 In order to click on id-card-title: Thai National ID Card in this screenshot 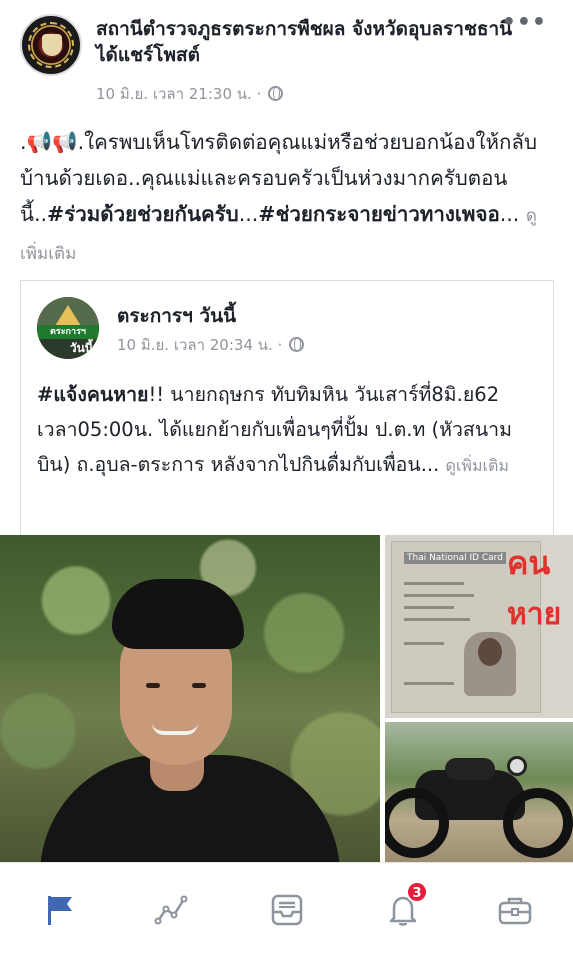, I will do `click(455, 558)`.